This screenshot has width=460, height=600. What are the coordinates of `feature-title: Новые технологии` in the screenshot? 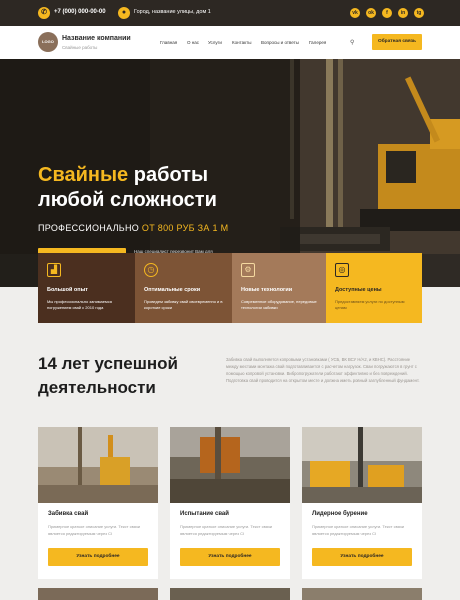 It's located at (267, 290).